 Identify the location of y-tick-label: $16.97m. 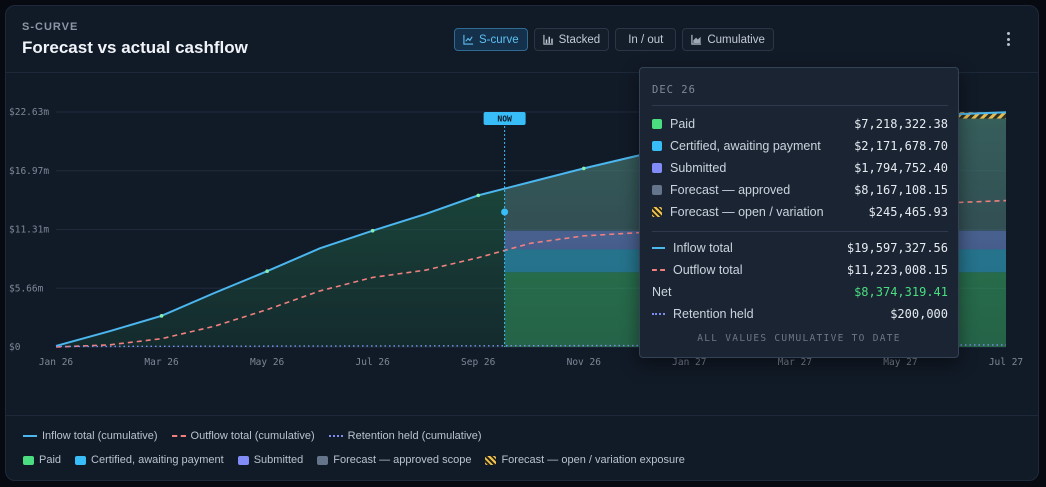
(29, 171).